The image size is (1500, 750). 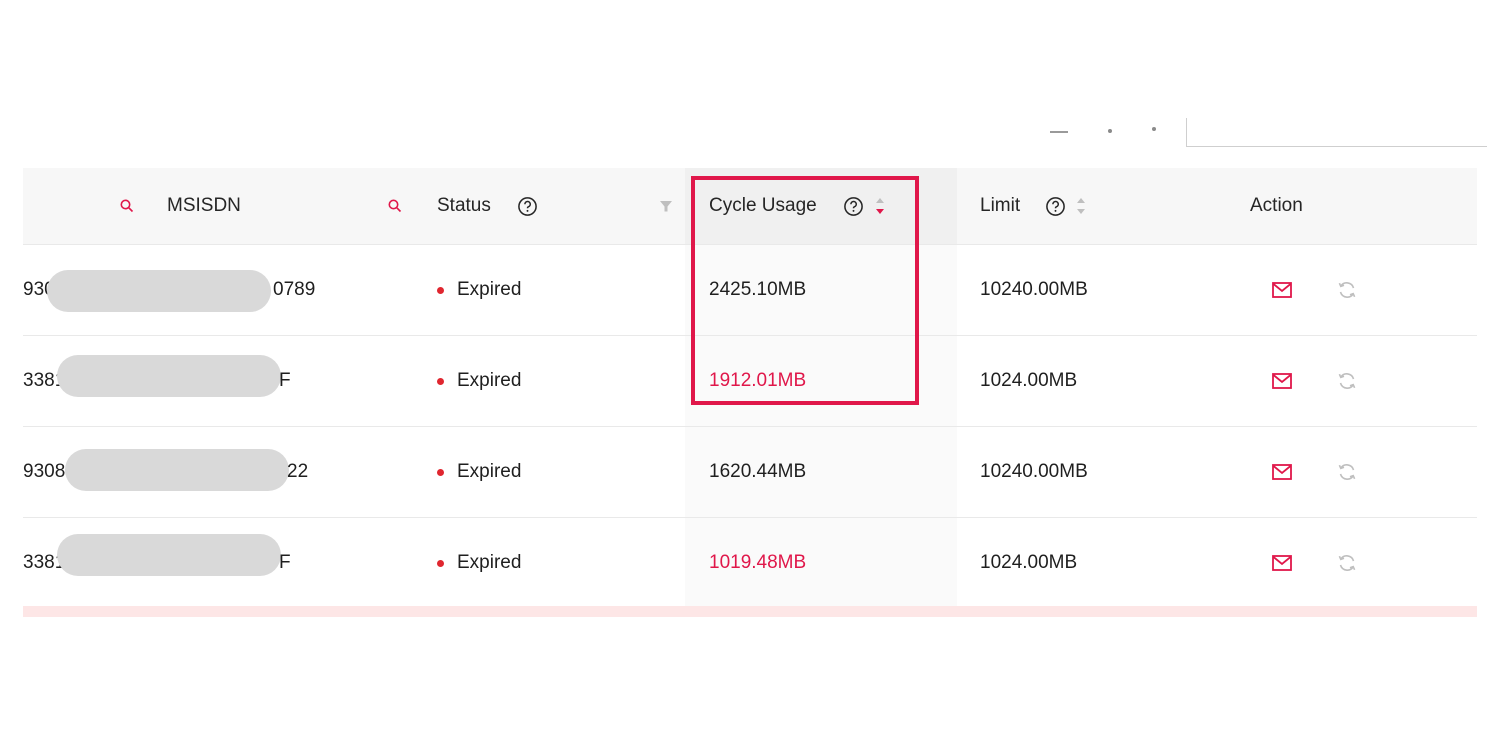 I want to click on column-header-cycle-usage-wrap: Cycle Usage, so click(x=797, y=206).